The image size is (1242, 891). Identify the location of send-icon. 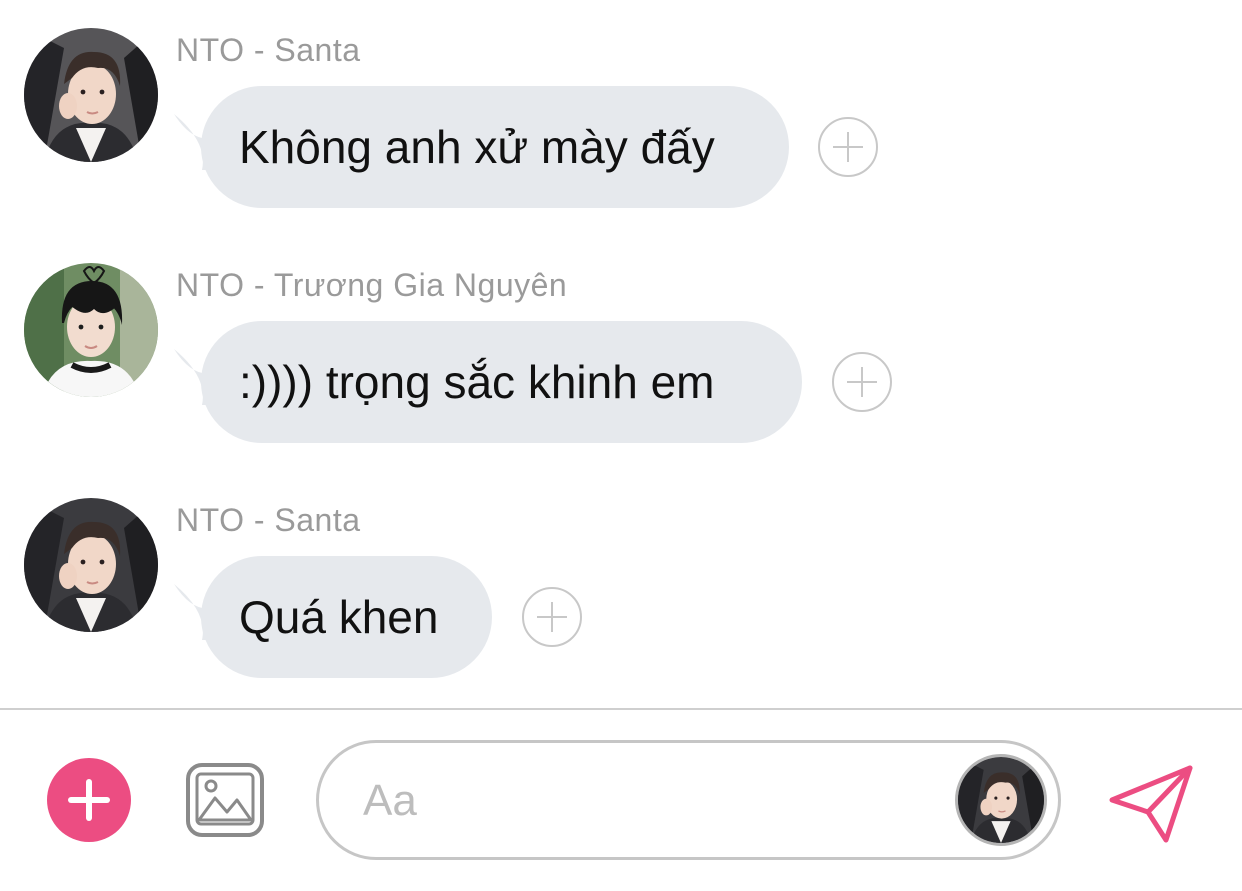
(1151, 804).